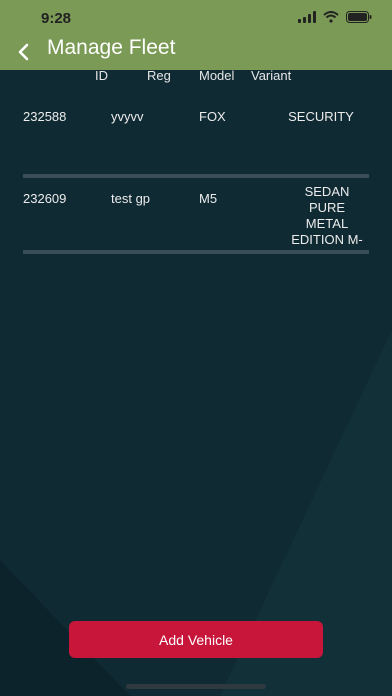  What do you see at coordinates (45, 198) in the screenshot?
I see `vehicle-number: 232609` at bounding box center [45, 198].